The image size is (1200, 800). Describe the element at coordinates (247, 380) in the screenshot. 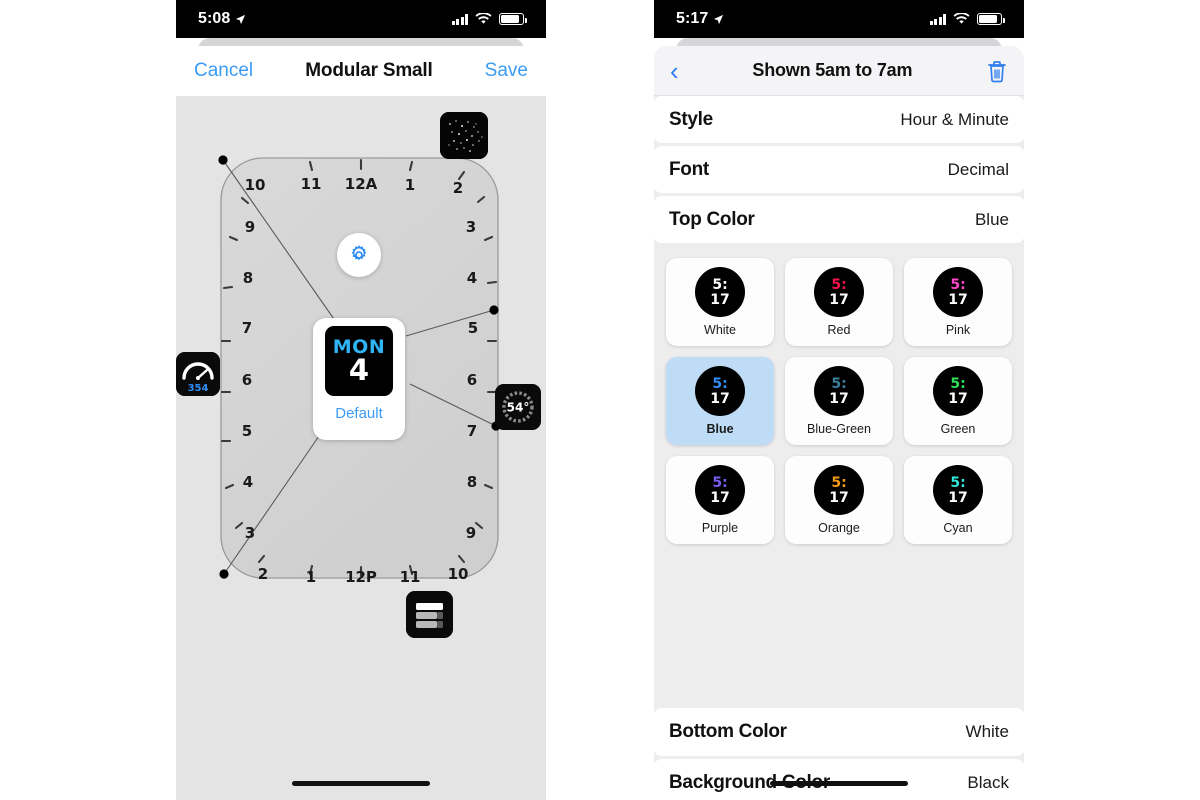

I see `hour-label-6-left: 6` at that location.